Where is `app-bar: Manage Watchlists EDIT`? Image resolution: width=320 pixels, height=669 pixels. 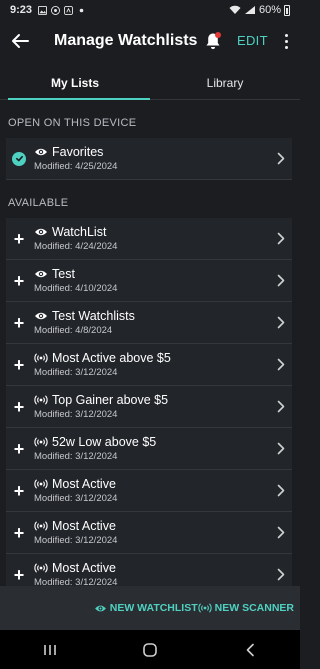
app-bar: Manage Watchlists EDIT is located at coordinates (150, 41).